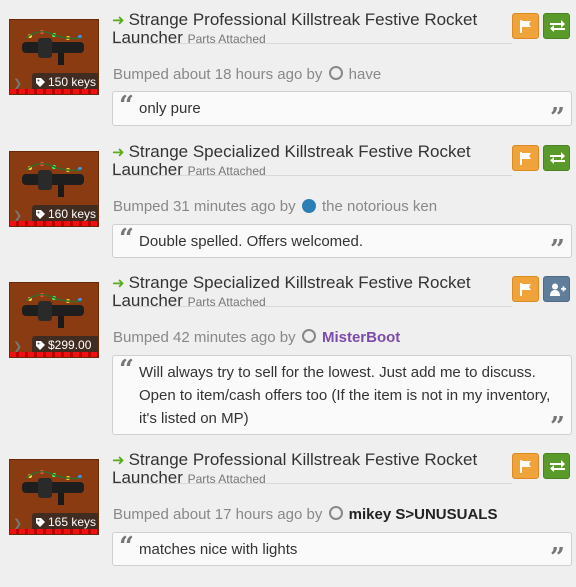  Describe the element at coordinates (342, 551) in the screenshot. I see `listing-comment: “ matches nice with lights ”` at that location.